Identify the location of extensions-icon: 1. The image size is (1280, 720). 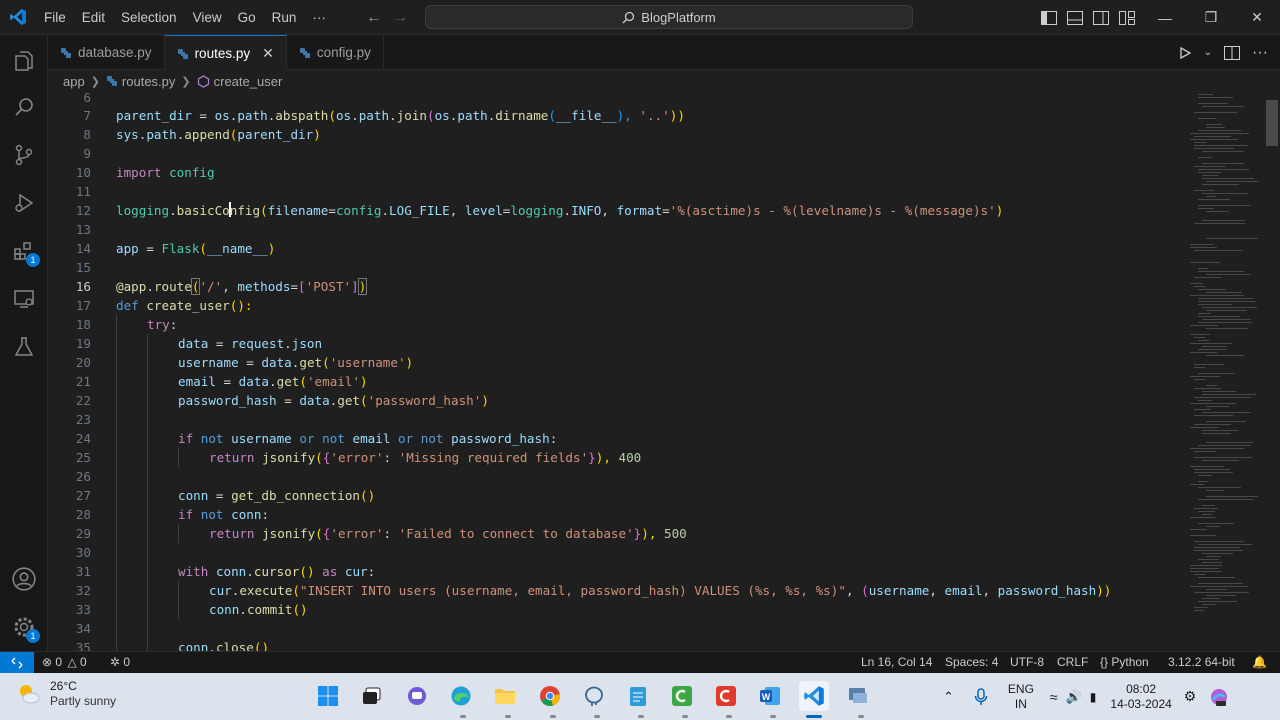
(24, 251).